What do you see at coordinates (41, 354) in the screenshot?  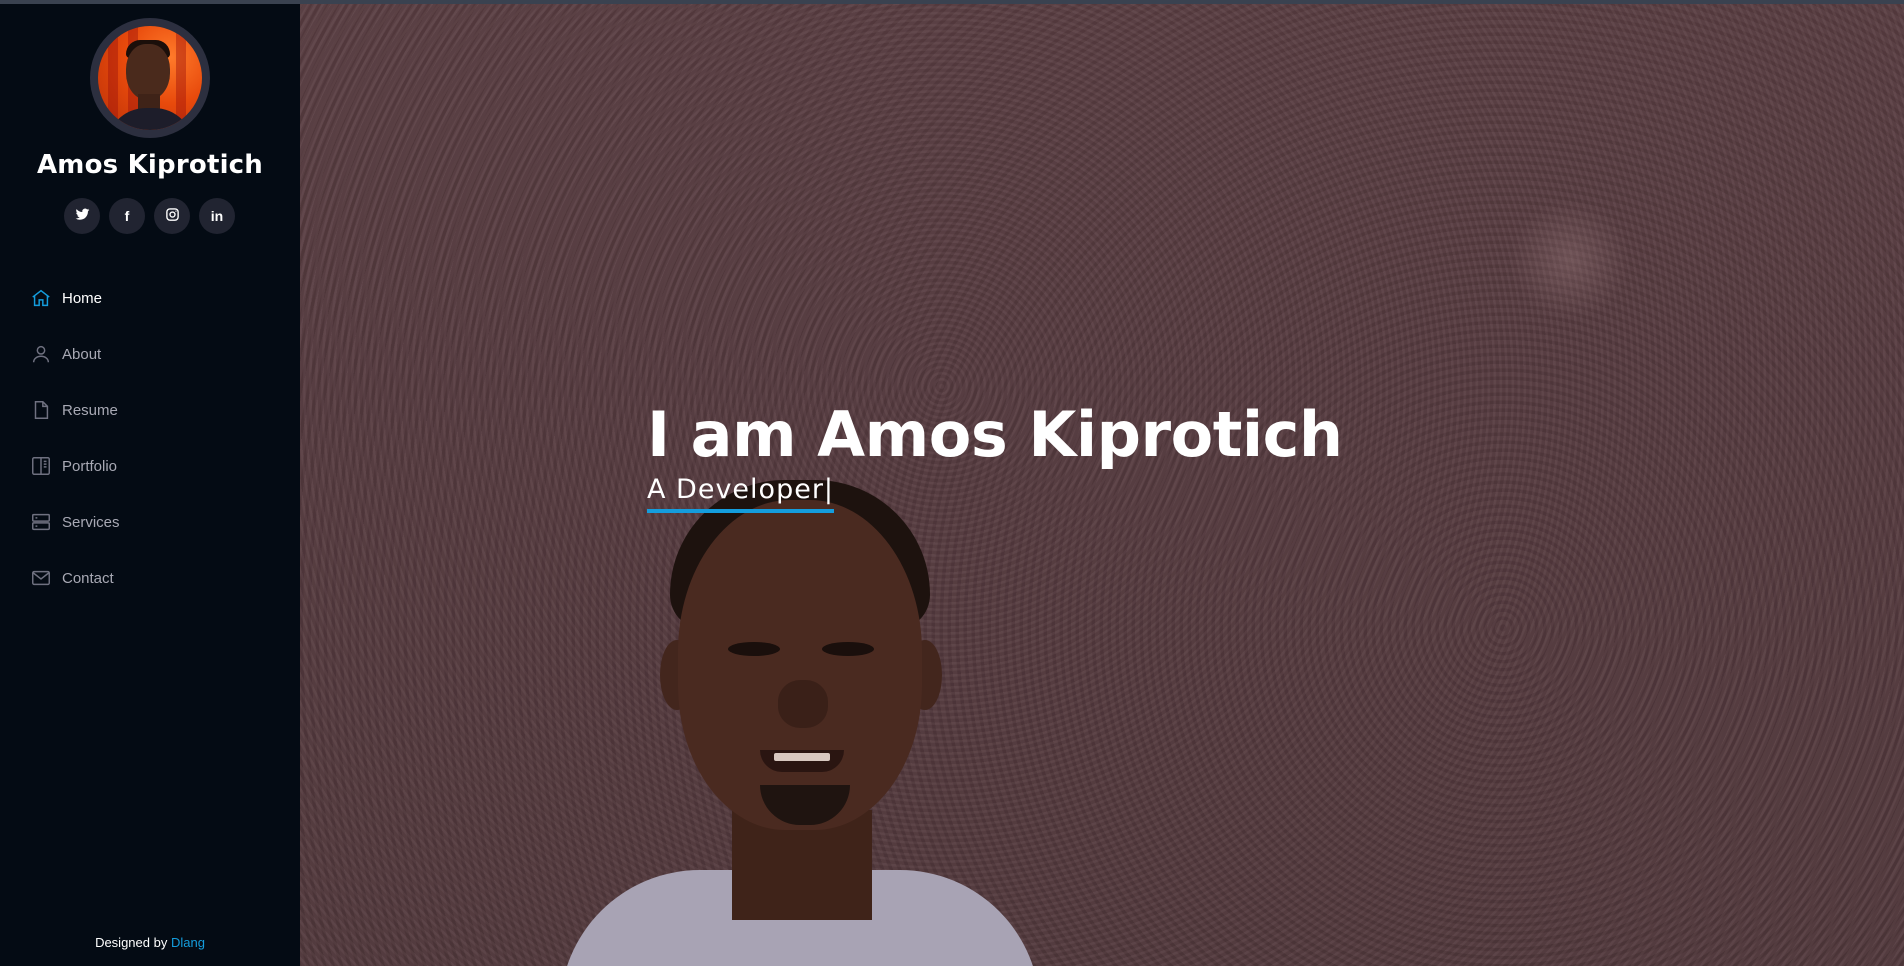 I see `person-icon` at bounding box center [41, 354].